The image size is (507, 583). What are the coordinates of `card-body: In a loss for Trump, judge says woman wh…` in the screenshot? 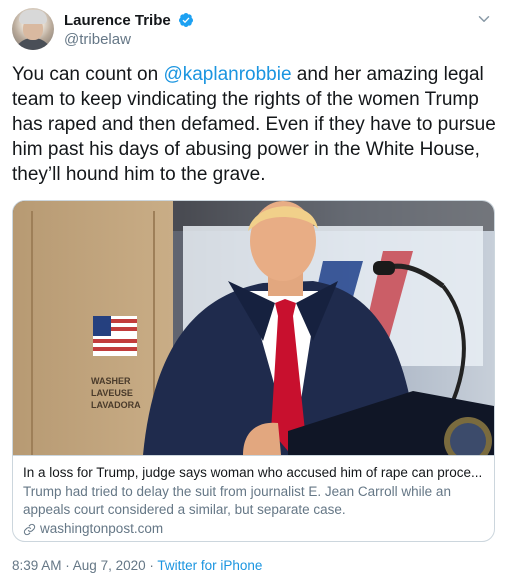 It's located at (253, 498).